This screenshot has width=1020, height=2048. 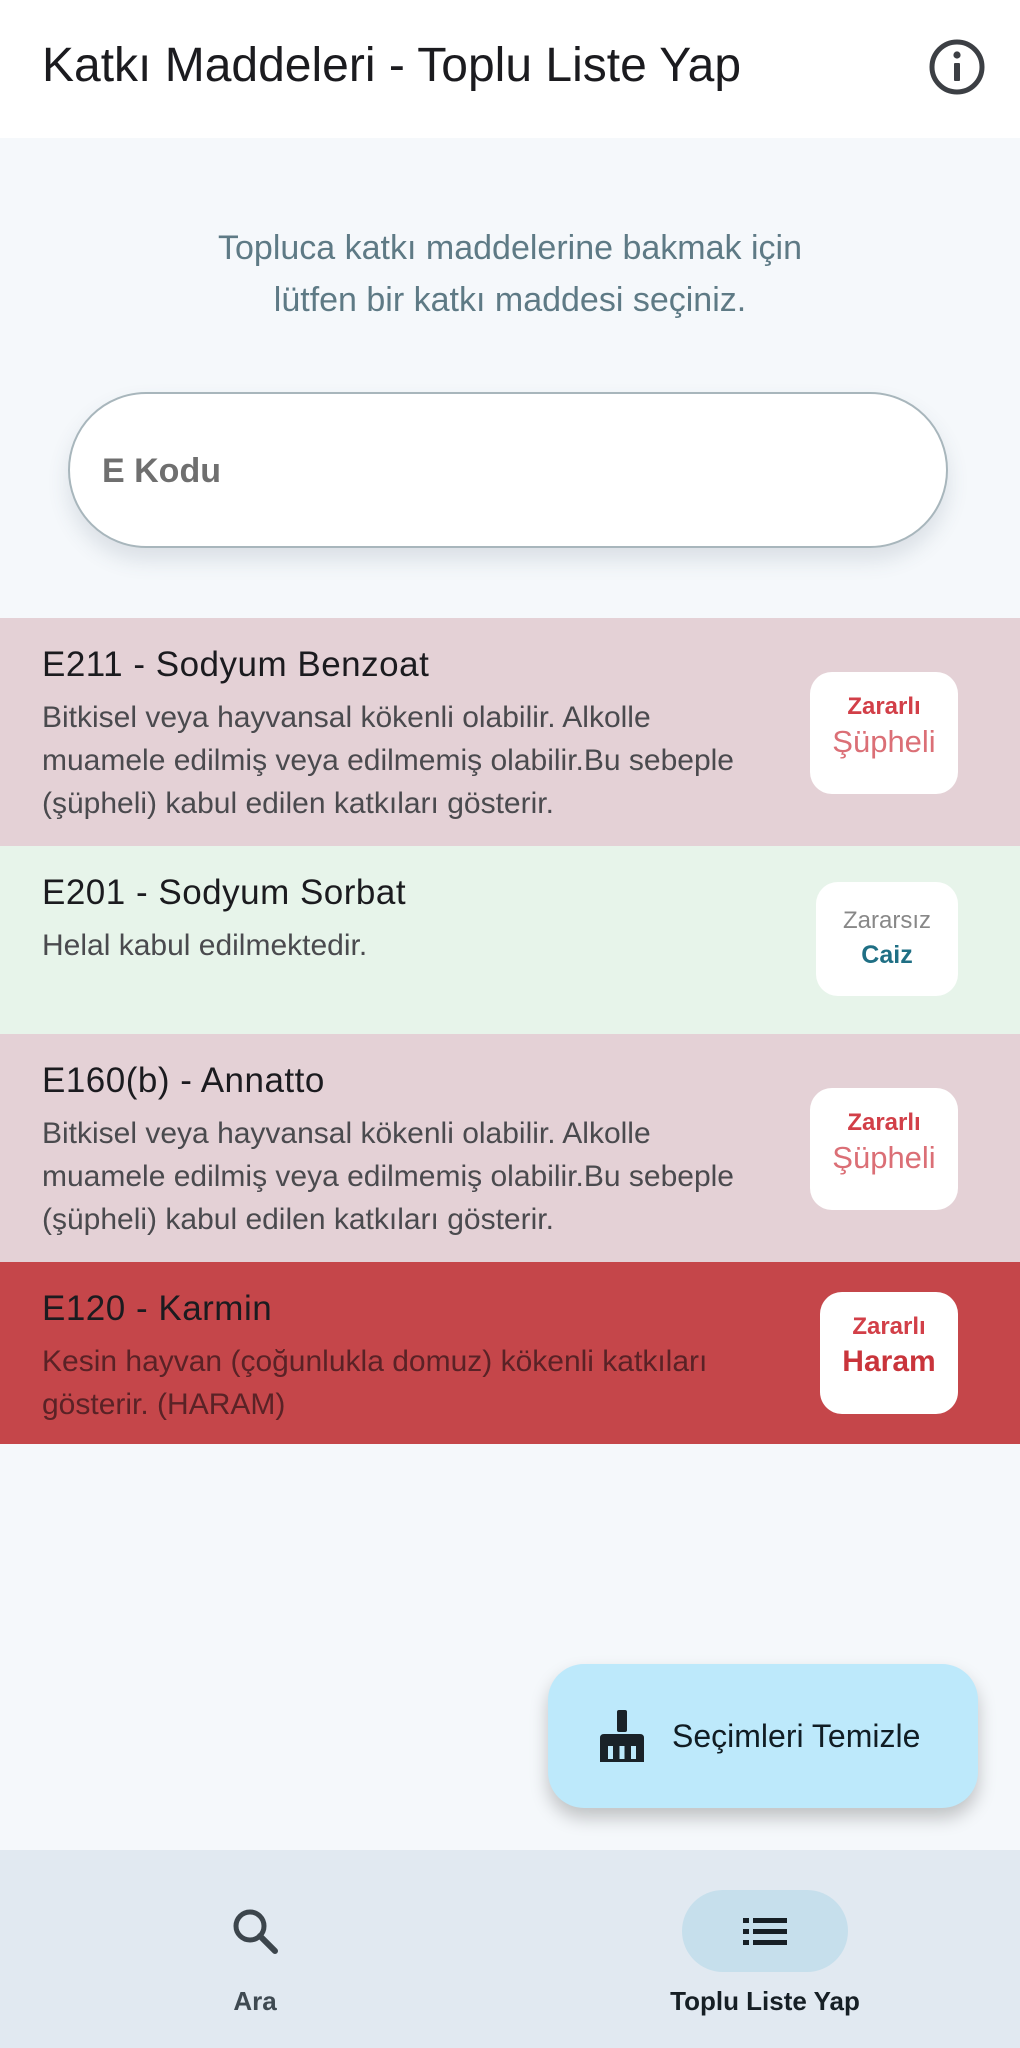 I want to click on status-badge: Zararlı Haram, so click(x=889, y=1353).